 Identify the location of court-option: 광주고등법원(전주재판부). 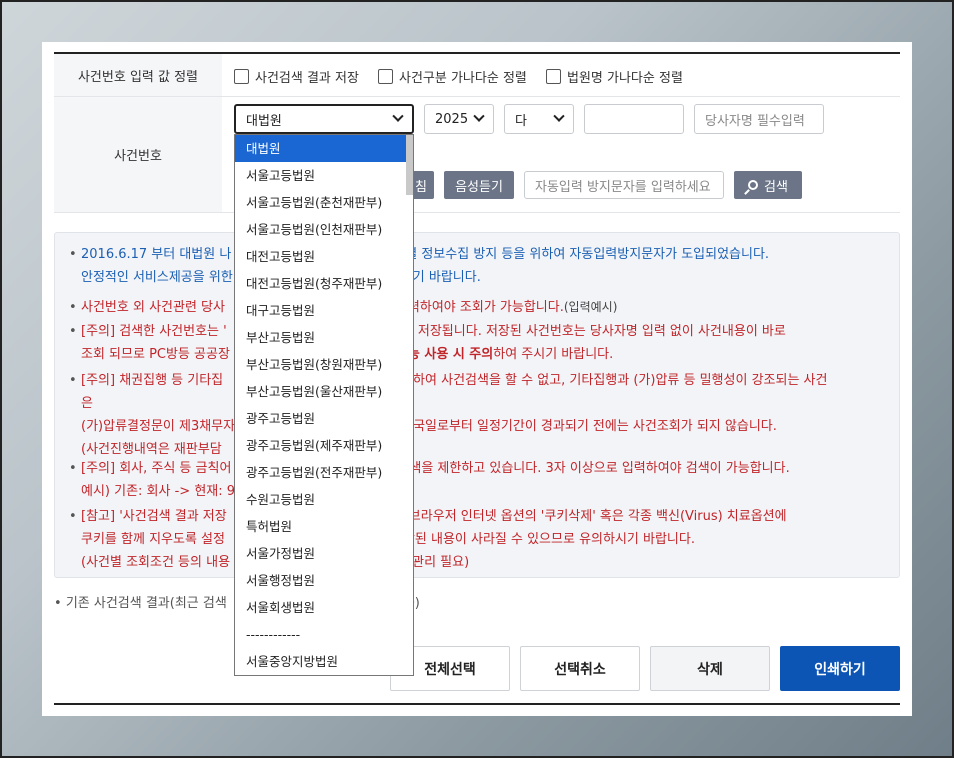
(324, 472).